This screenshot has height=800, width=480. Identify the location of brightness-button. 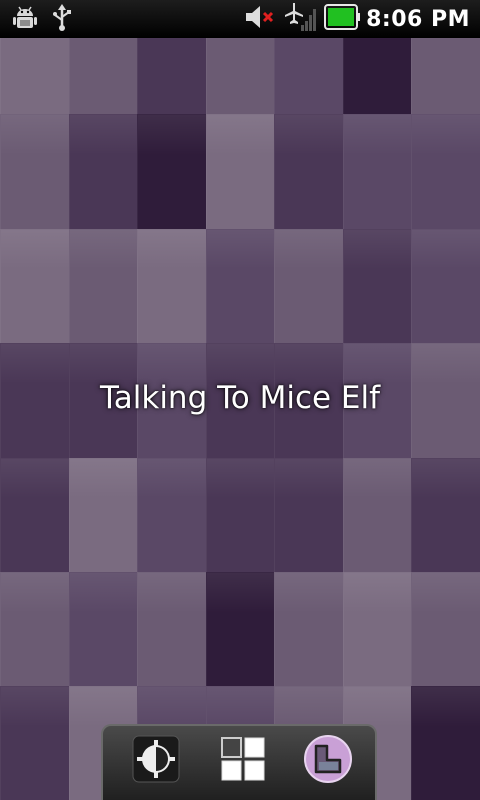
(156, 759).